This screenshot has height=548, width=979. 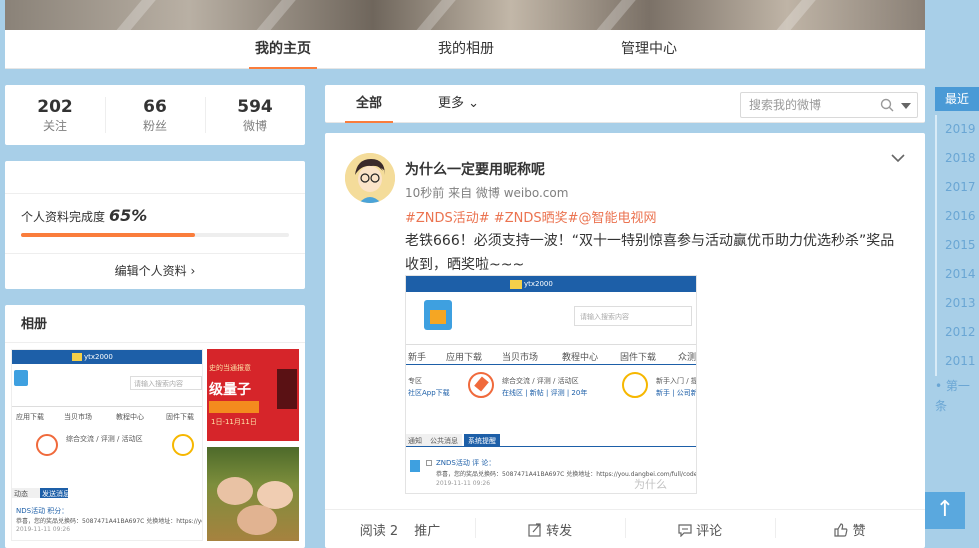 I want to click on avatar, so click(x=370, y=178).